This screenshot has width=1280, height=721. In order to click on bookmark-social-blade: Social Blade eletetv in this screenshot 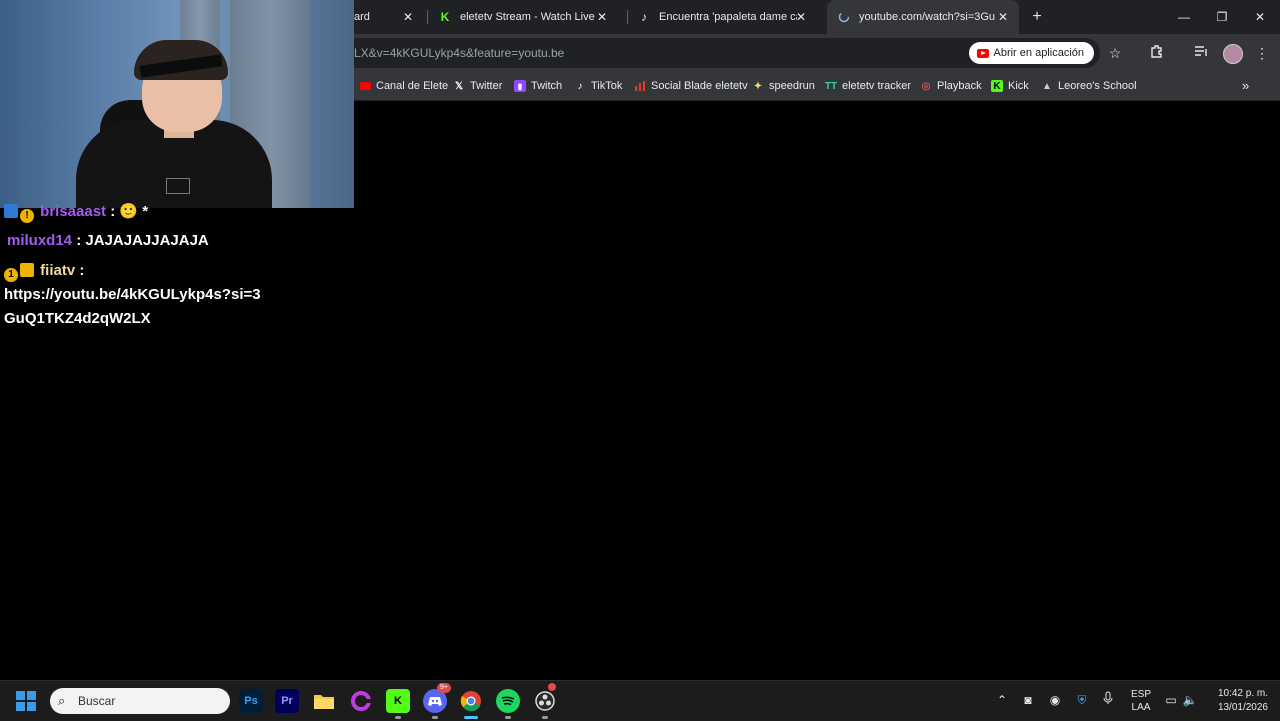, I will do `click(691, 86)`.